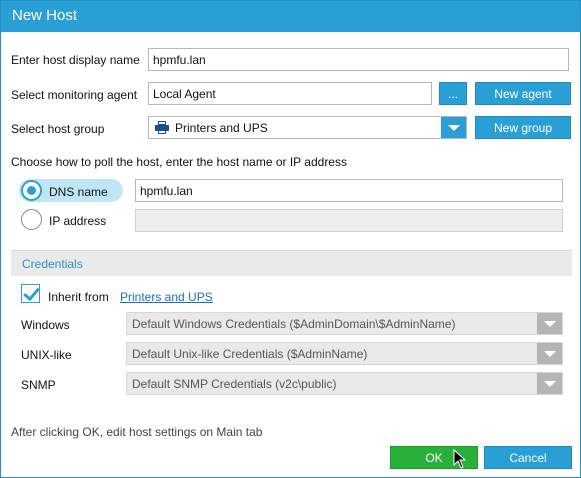 The height and width of the screenshot is (478, 581). What do you see at coordinates (31, 190) in the screenshot?
I see `dns-name-radio` at bounding box center [31, 190].